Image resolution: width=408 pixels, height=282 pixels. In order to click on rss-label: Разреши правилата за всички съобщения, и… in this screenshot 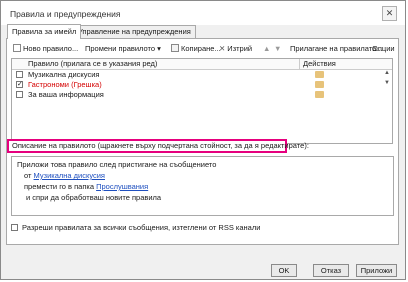, I will do `click(141, 227)`.